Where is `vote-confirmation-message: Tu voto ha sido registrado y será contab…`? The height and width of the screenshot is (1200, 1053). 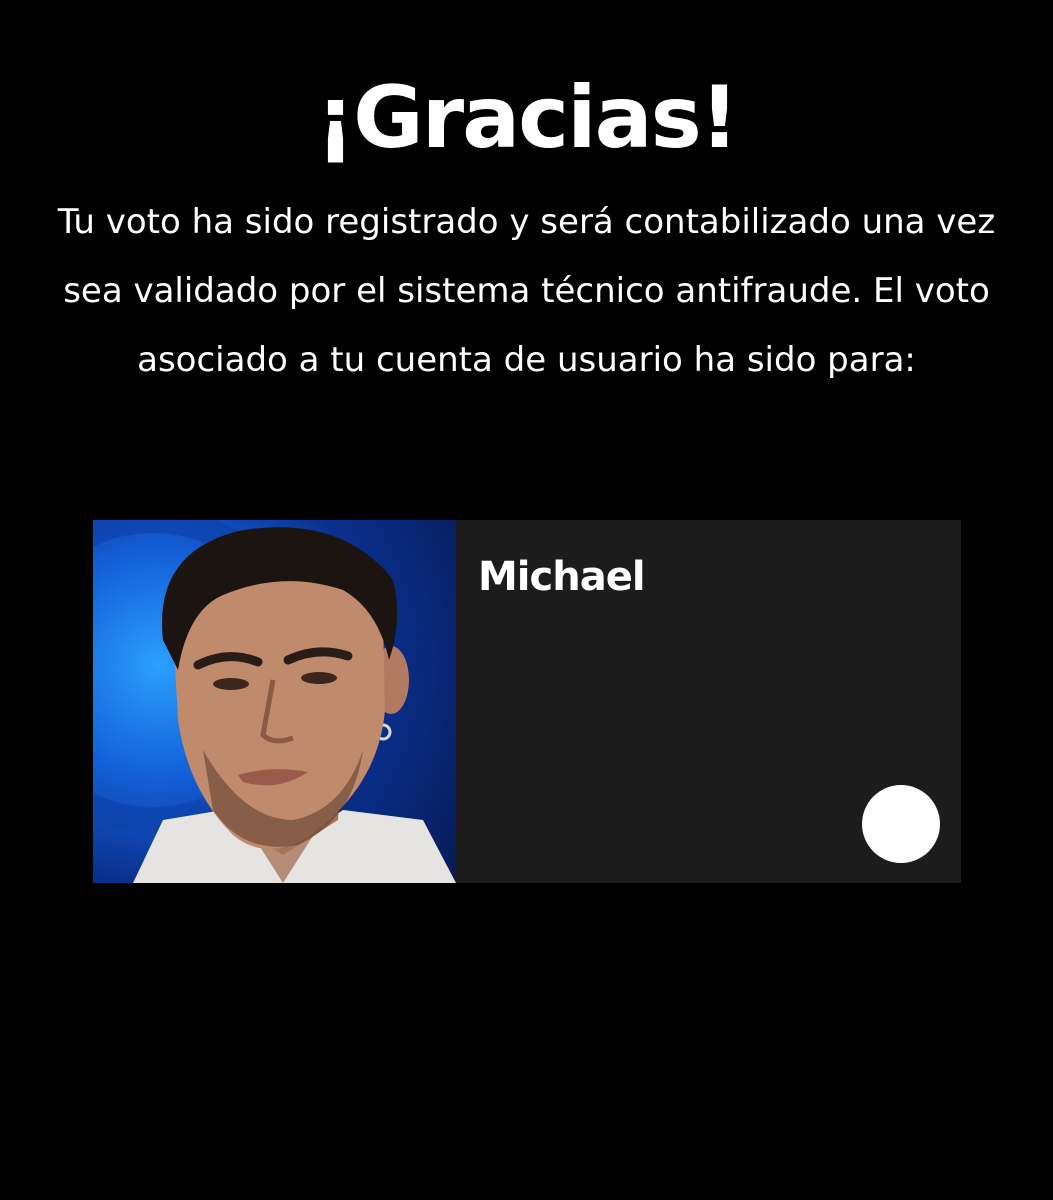
vote-confirmation-message: Tu voto ha sido registrado y será contab… is located at coordinates (526, 291).